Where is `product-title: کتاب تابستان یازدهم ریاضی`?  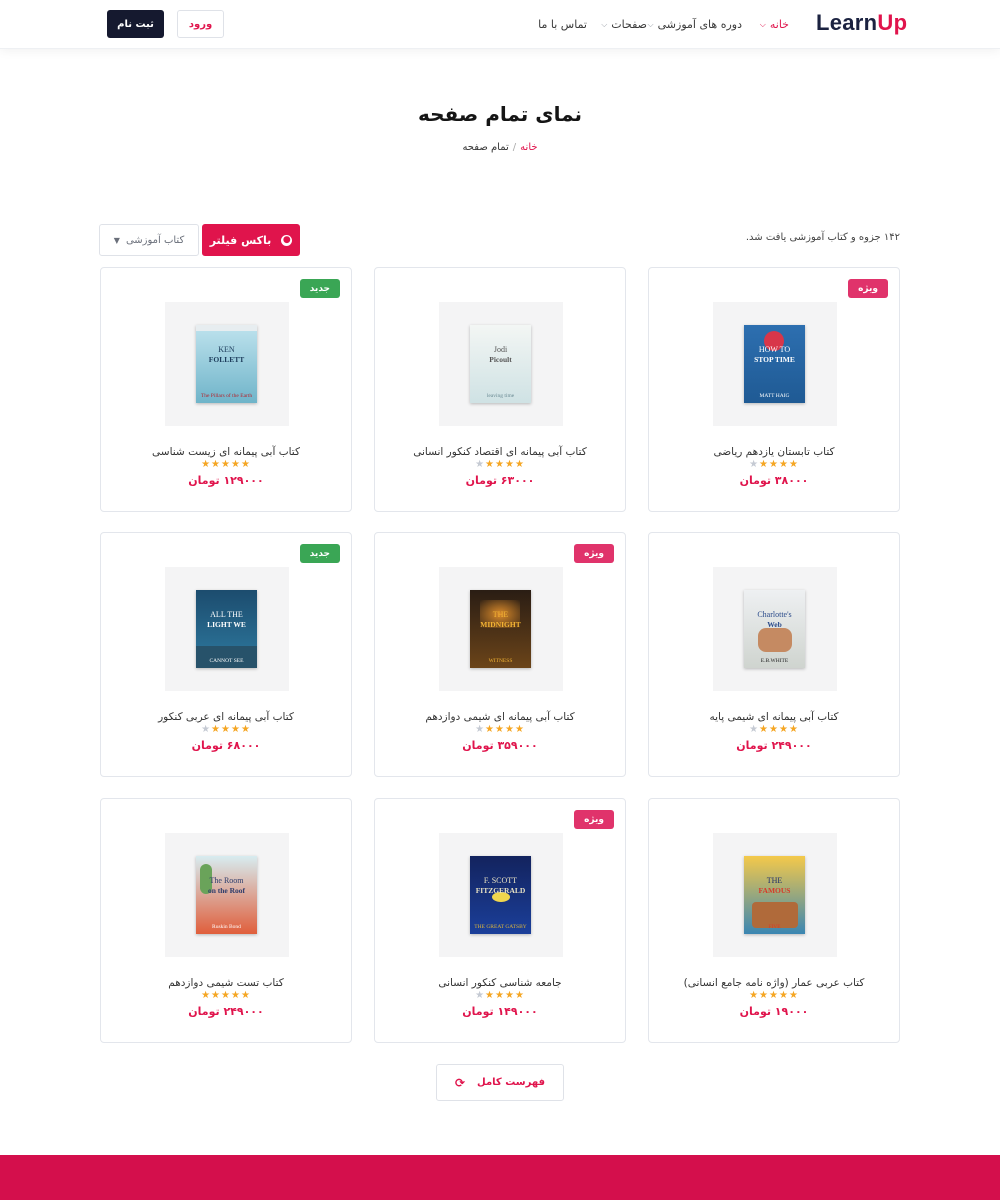
product-title: کتاب تابستان یازدهم ریاضی is located at coordinates (774, 452).